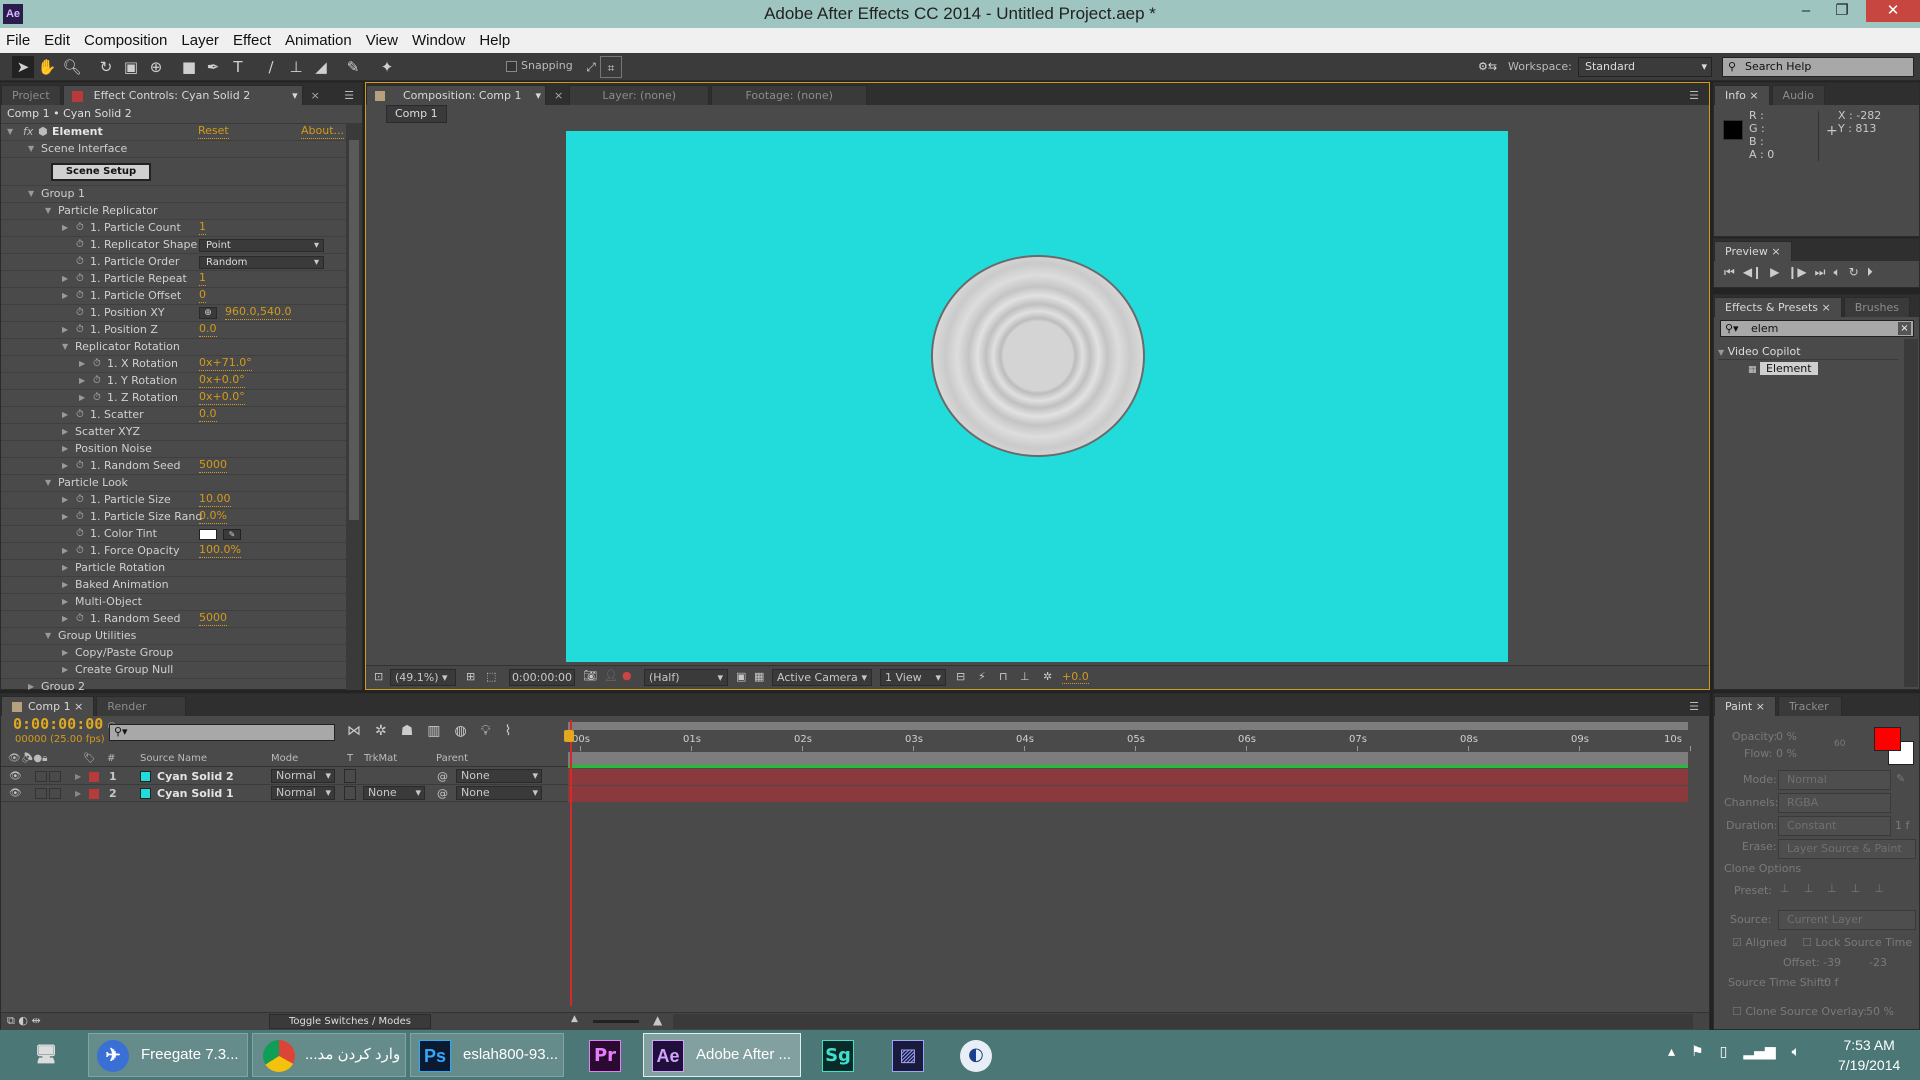 The height and width of the screenshot is (1080, 1920). Describe the element at coordinates (1820, 272) in the screenshot. I see `last-frame-icon: ⏭` at that location.